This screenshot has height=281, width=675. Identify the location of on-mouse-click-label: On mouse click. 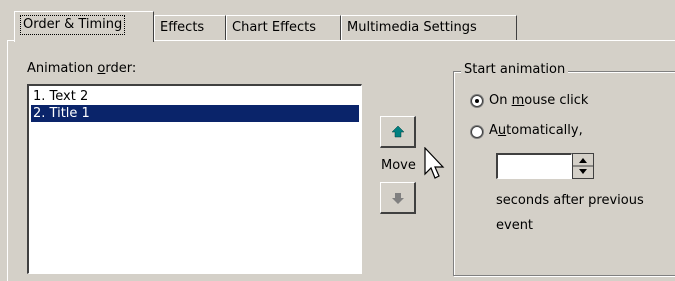
(538, 101).